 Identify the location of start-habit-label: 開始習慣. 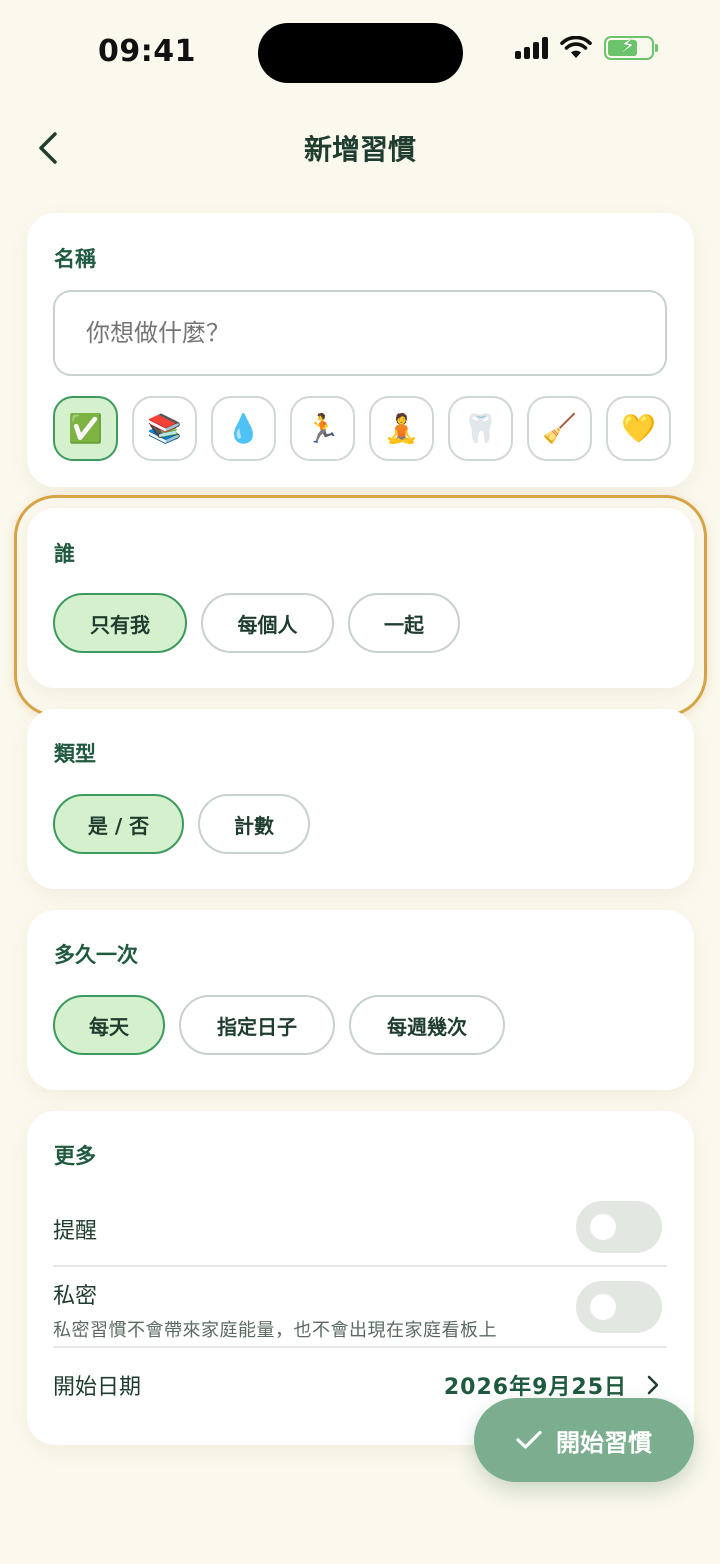
(604, 1442).